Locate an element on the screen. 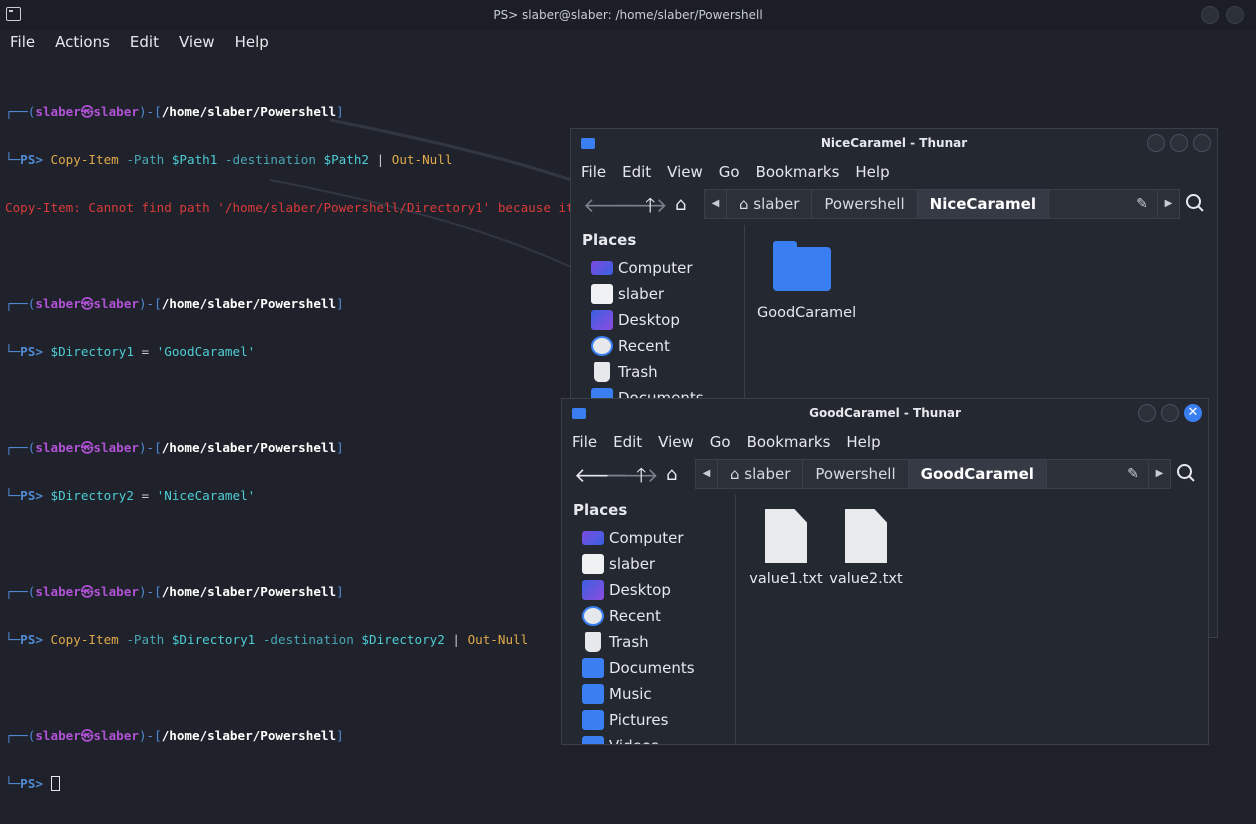  path-segment-current: GoodCaramel is located at coordinates (977, 474).